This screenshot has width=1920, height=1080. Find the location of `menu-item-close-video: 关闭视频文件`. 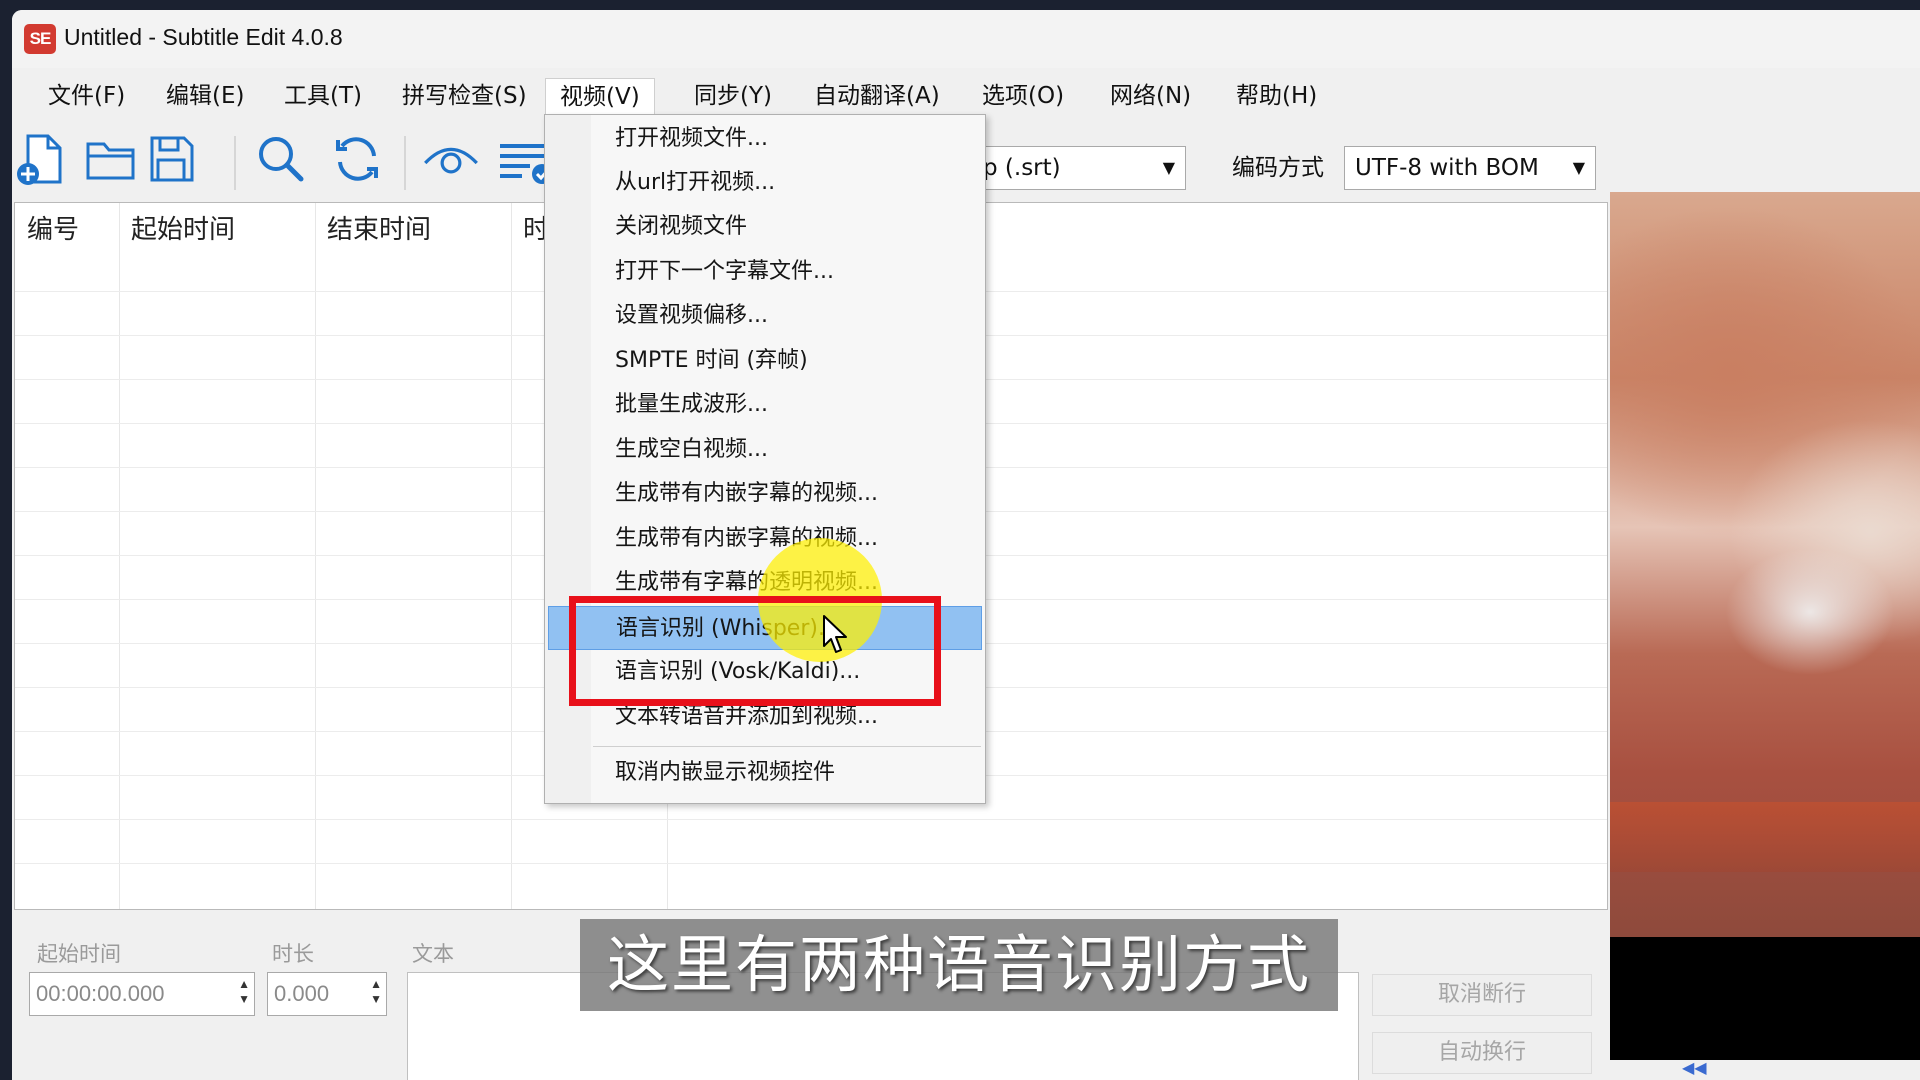

menu-item-close-video: 关闭视频文件 is located at coordinates (765, 227).